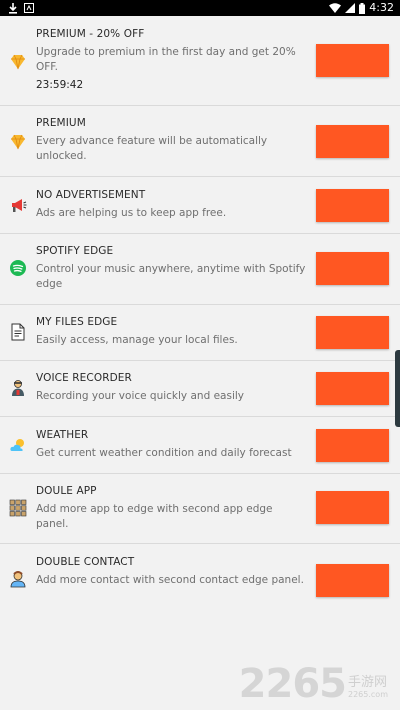 This screenshot has height=710, width=400. I want to click on status-time: 4:32, so click(381, 7).